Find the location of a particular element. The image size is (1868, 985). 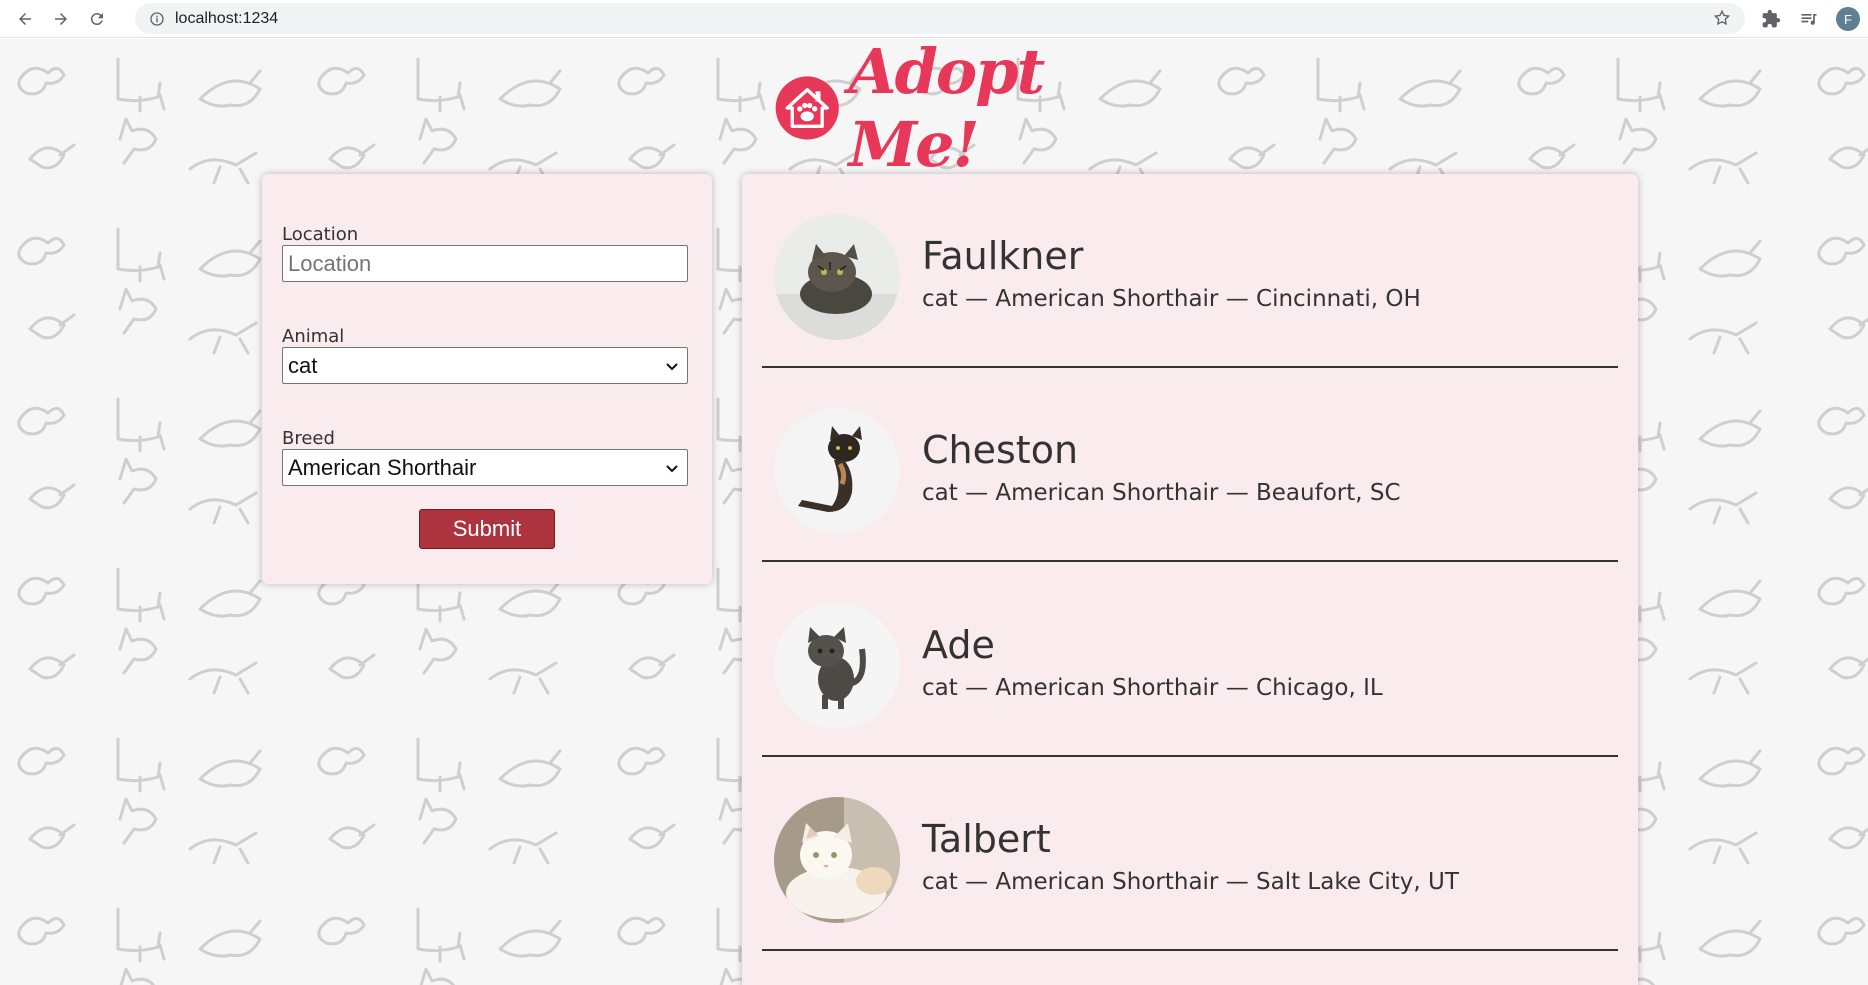

address-bar: localhost:1234 is located at coordinates (940, 18).